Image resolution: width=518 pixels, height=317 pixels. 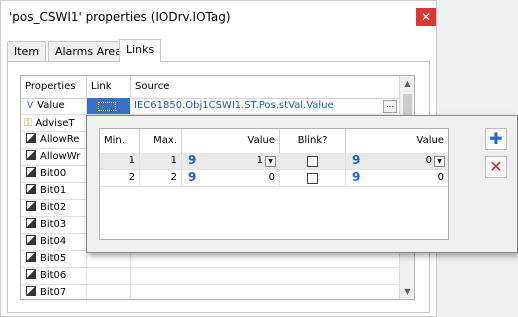 I want to click on property-name-cell: Bit06, so click(x=54, y=276).